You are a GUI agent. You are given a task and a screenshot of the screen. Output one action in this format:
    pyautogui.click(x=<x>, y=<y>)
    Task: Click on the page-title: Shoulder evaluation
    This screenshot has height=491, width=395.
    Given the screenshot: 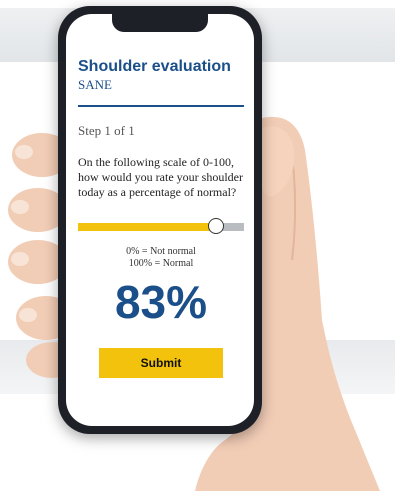 What is the action you would take?
    pyautogui.click(x=154, y=66)
    